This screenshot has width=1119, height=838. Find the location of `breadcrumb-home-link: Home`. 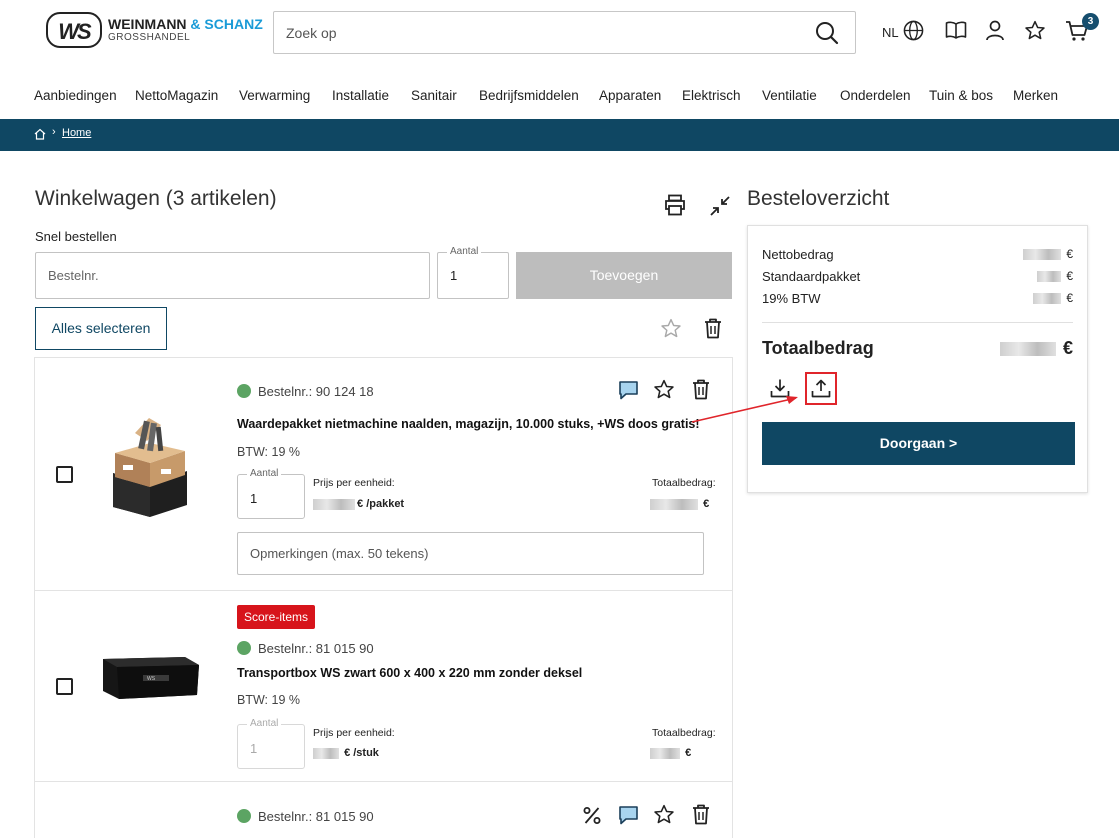

breadcrumb-home-link: Home is located at coordinates (76, 133).